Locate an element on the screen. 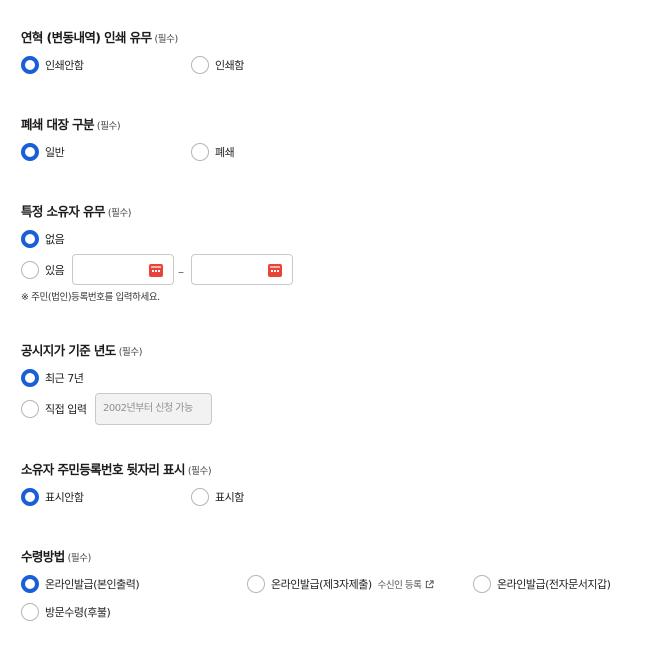  section-title: 소유자 주민등록번호 뒷자리 표시 (필수) is located at coordinates (116, 469).